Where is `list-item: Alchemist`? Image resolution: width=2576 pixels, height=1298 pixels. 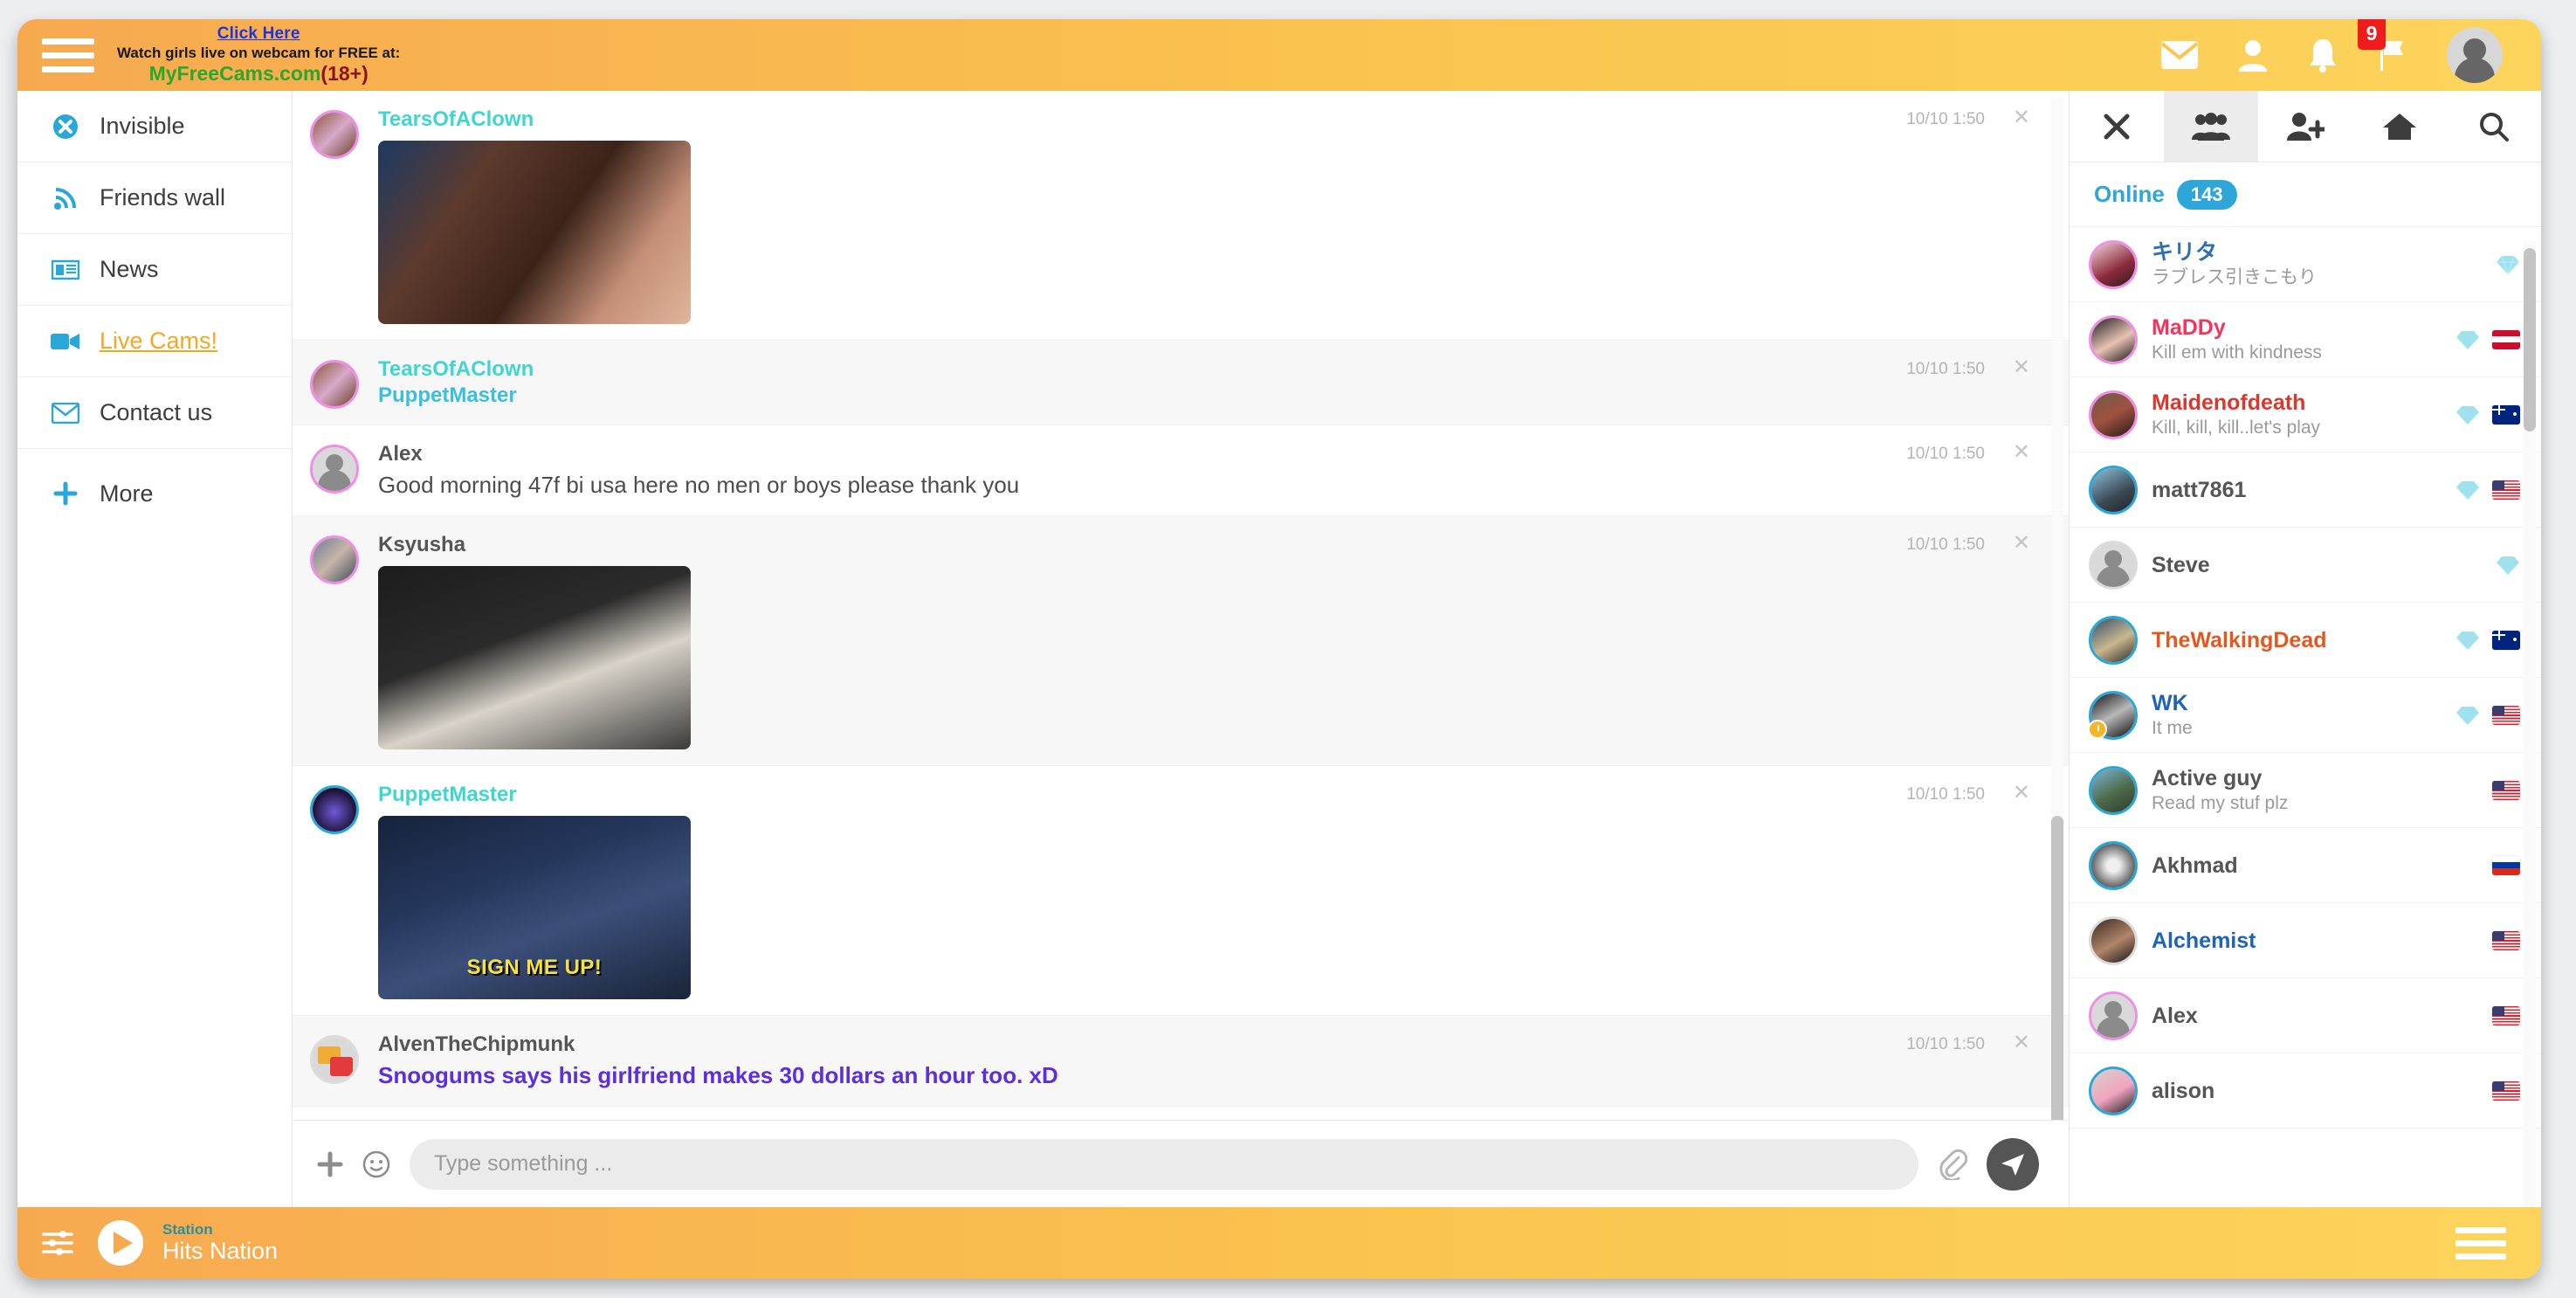 list-item: Alchemist is located at coordinates (2305, 940).